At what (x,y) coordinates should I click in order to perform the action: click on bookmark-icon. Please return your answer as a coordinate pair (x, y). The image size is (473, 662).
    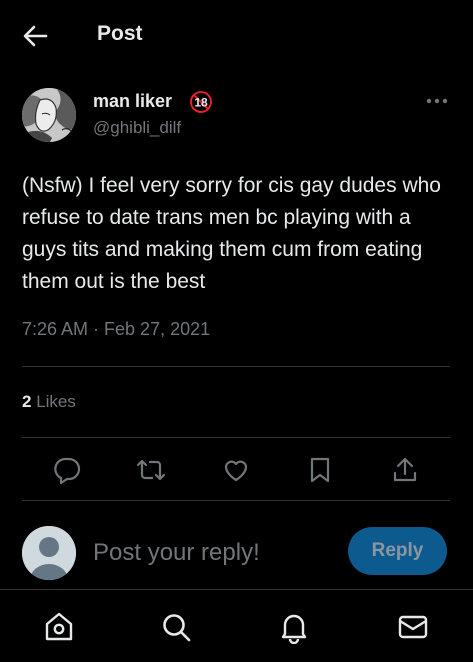
    Looking at the image, I should click on (320, 470).